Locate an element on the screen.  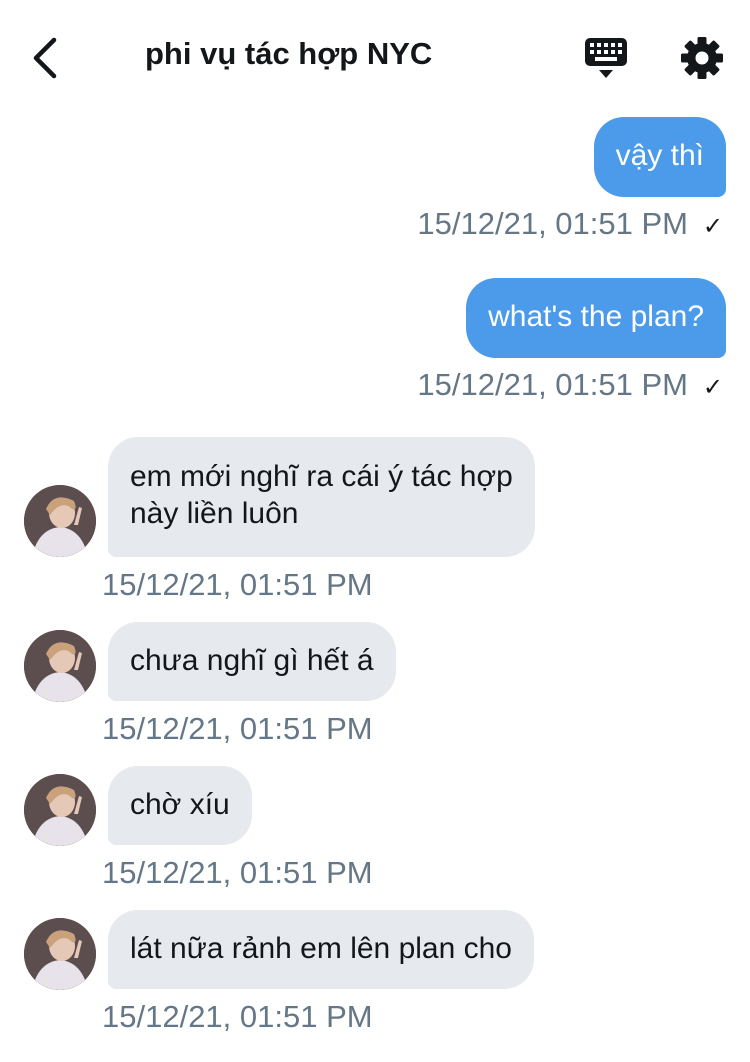
message-text: vậy thì is located at coordinates (659, 155).